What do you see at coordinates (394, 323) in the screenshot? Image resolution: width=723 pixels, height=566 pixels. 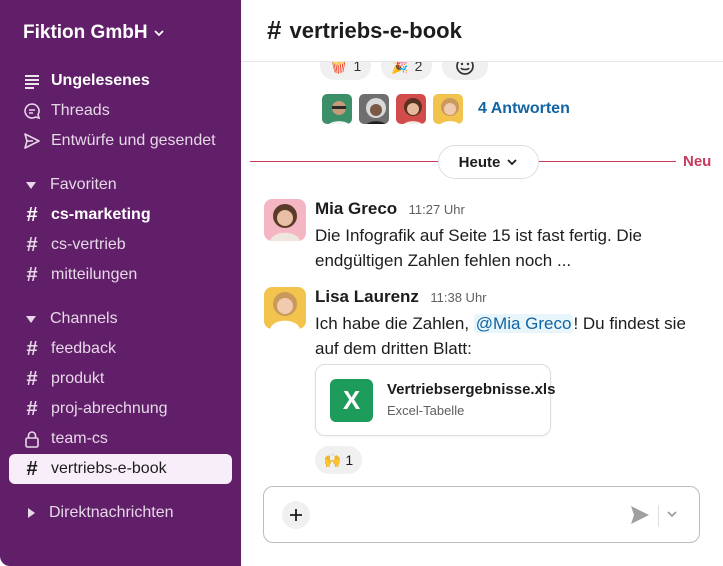 I see `text-segment: Ich habe die Zahlen,` at bounding box center [394, 323].